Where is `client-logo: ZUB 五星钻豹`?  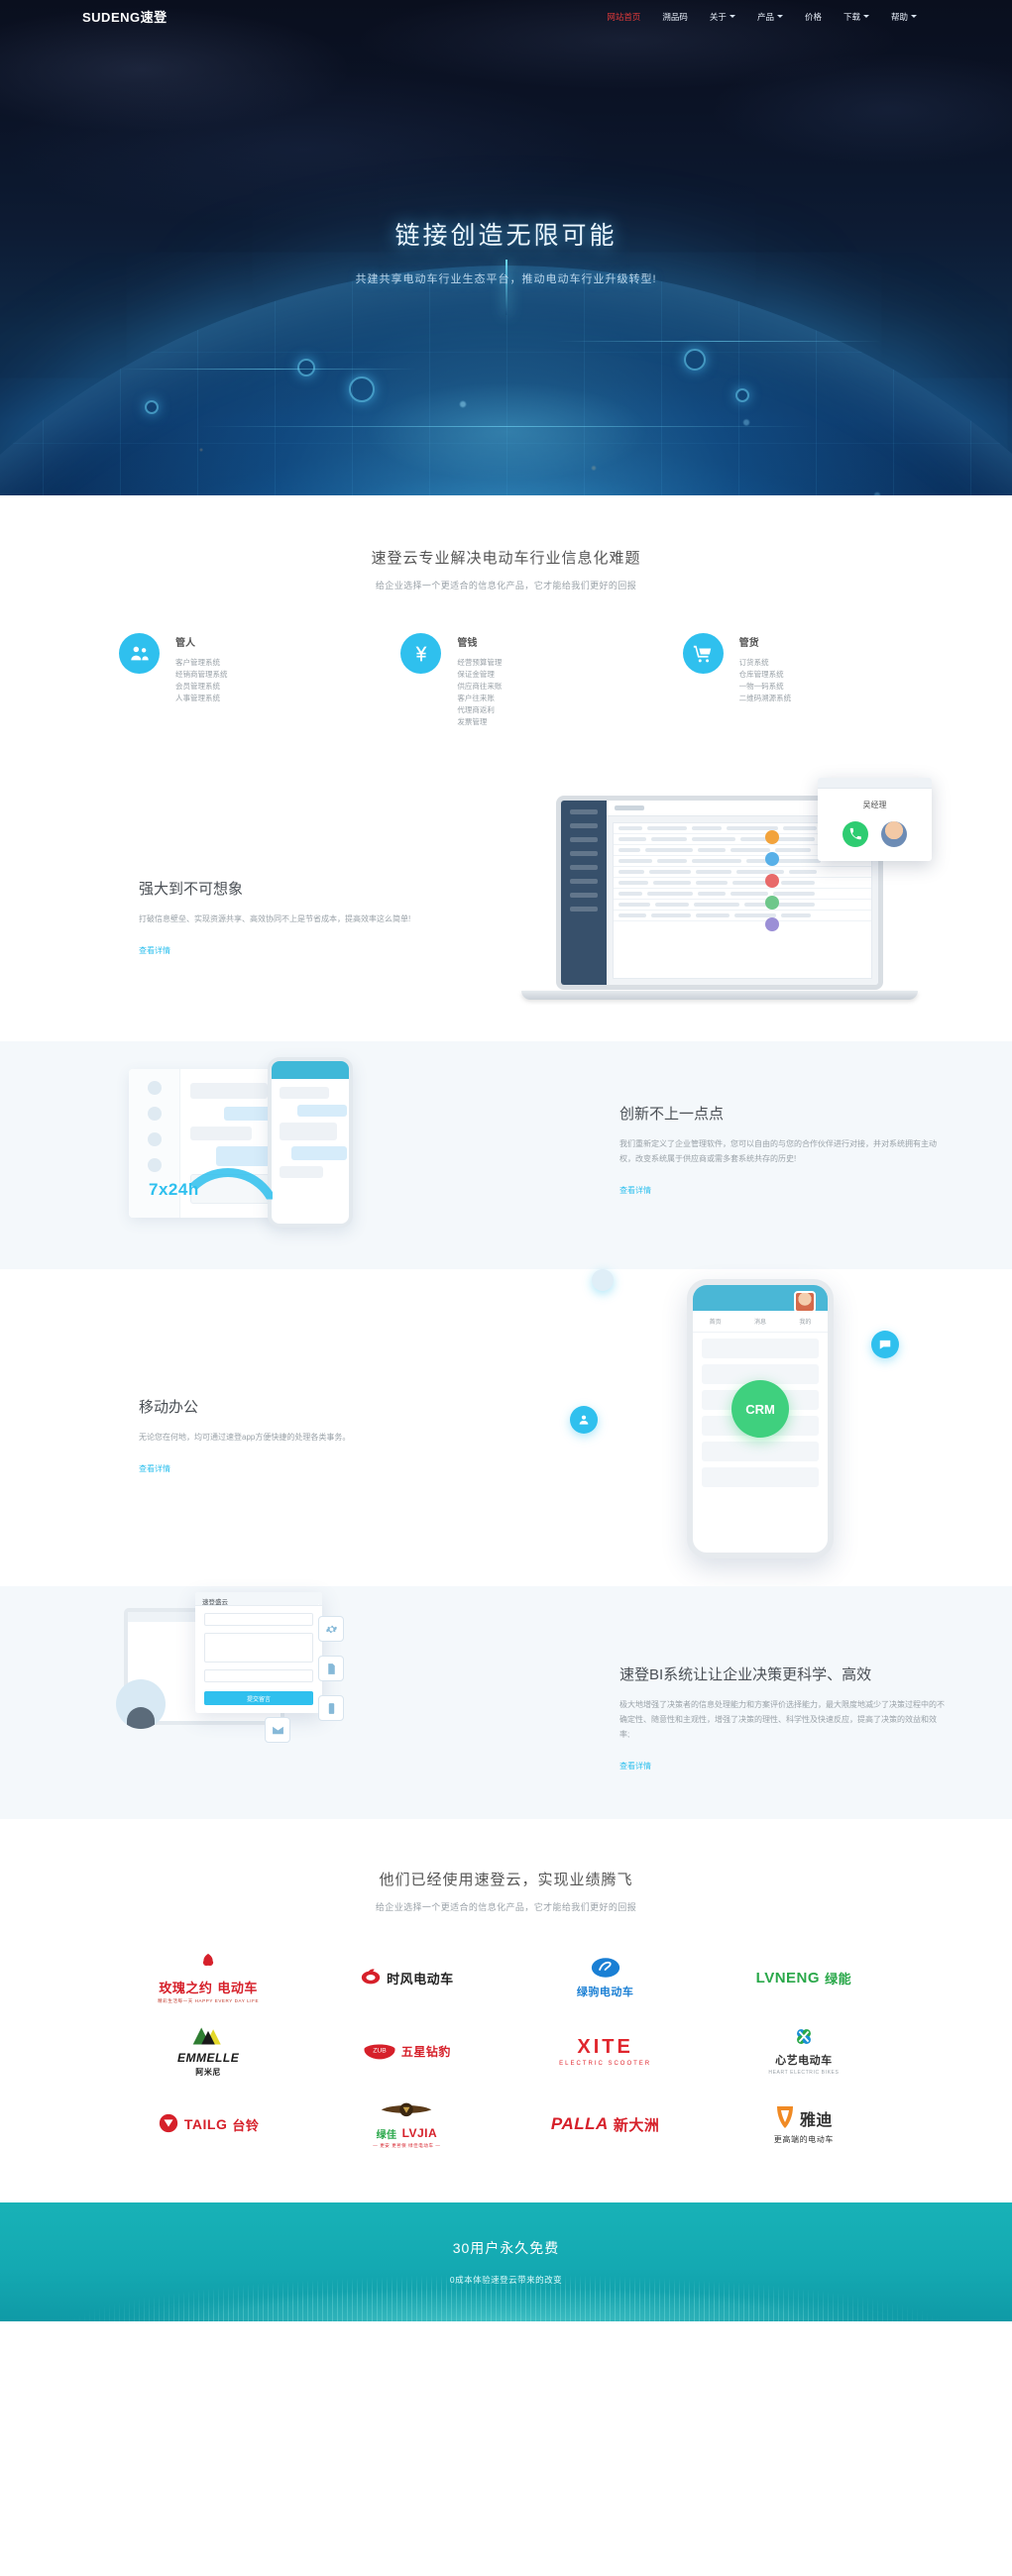 client-logo: ZUB 五星钻豹 is located at coordinates (407, 2051).